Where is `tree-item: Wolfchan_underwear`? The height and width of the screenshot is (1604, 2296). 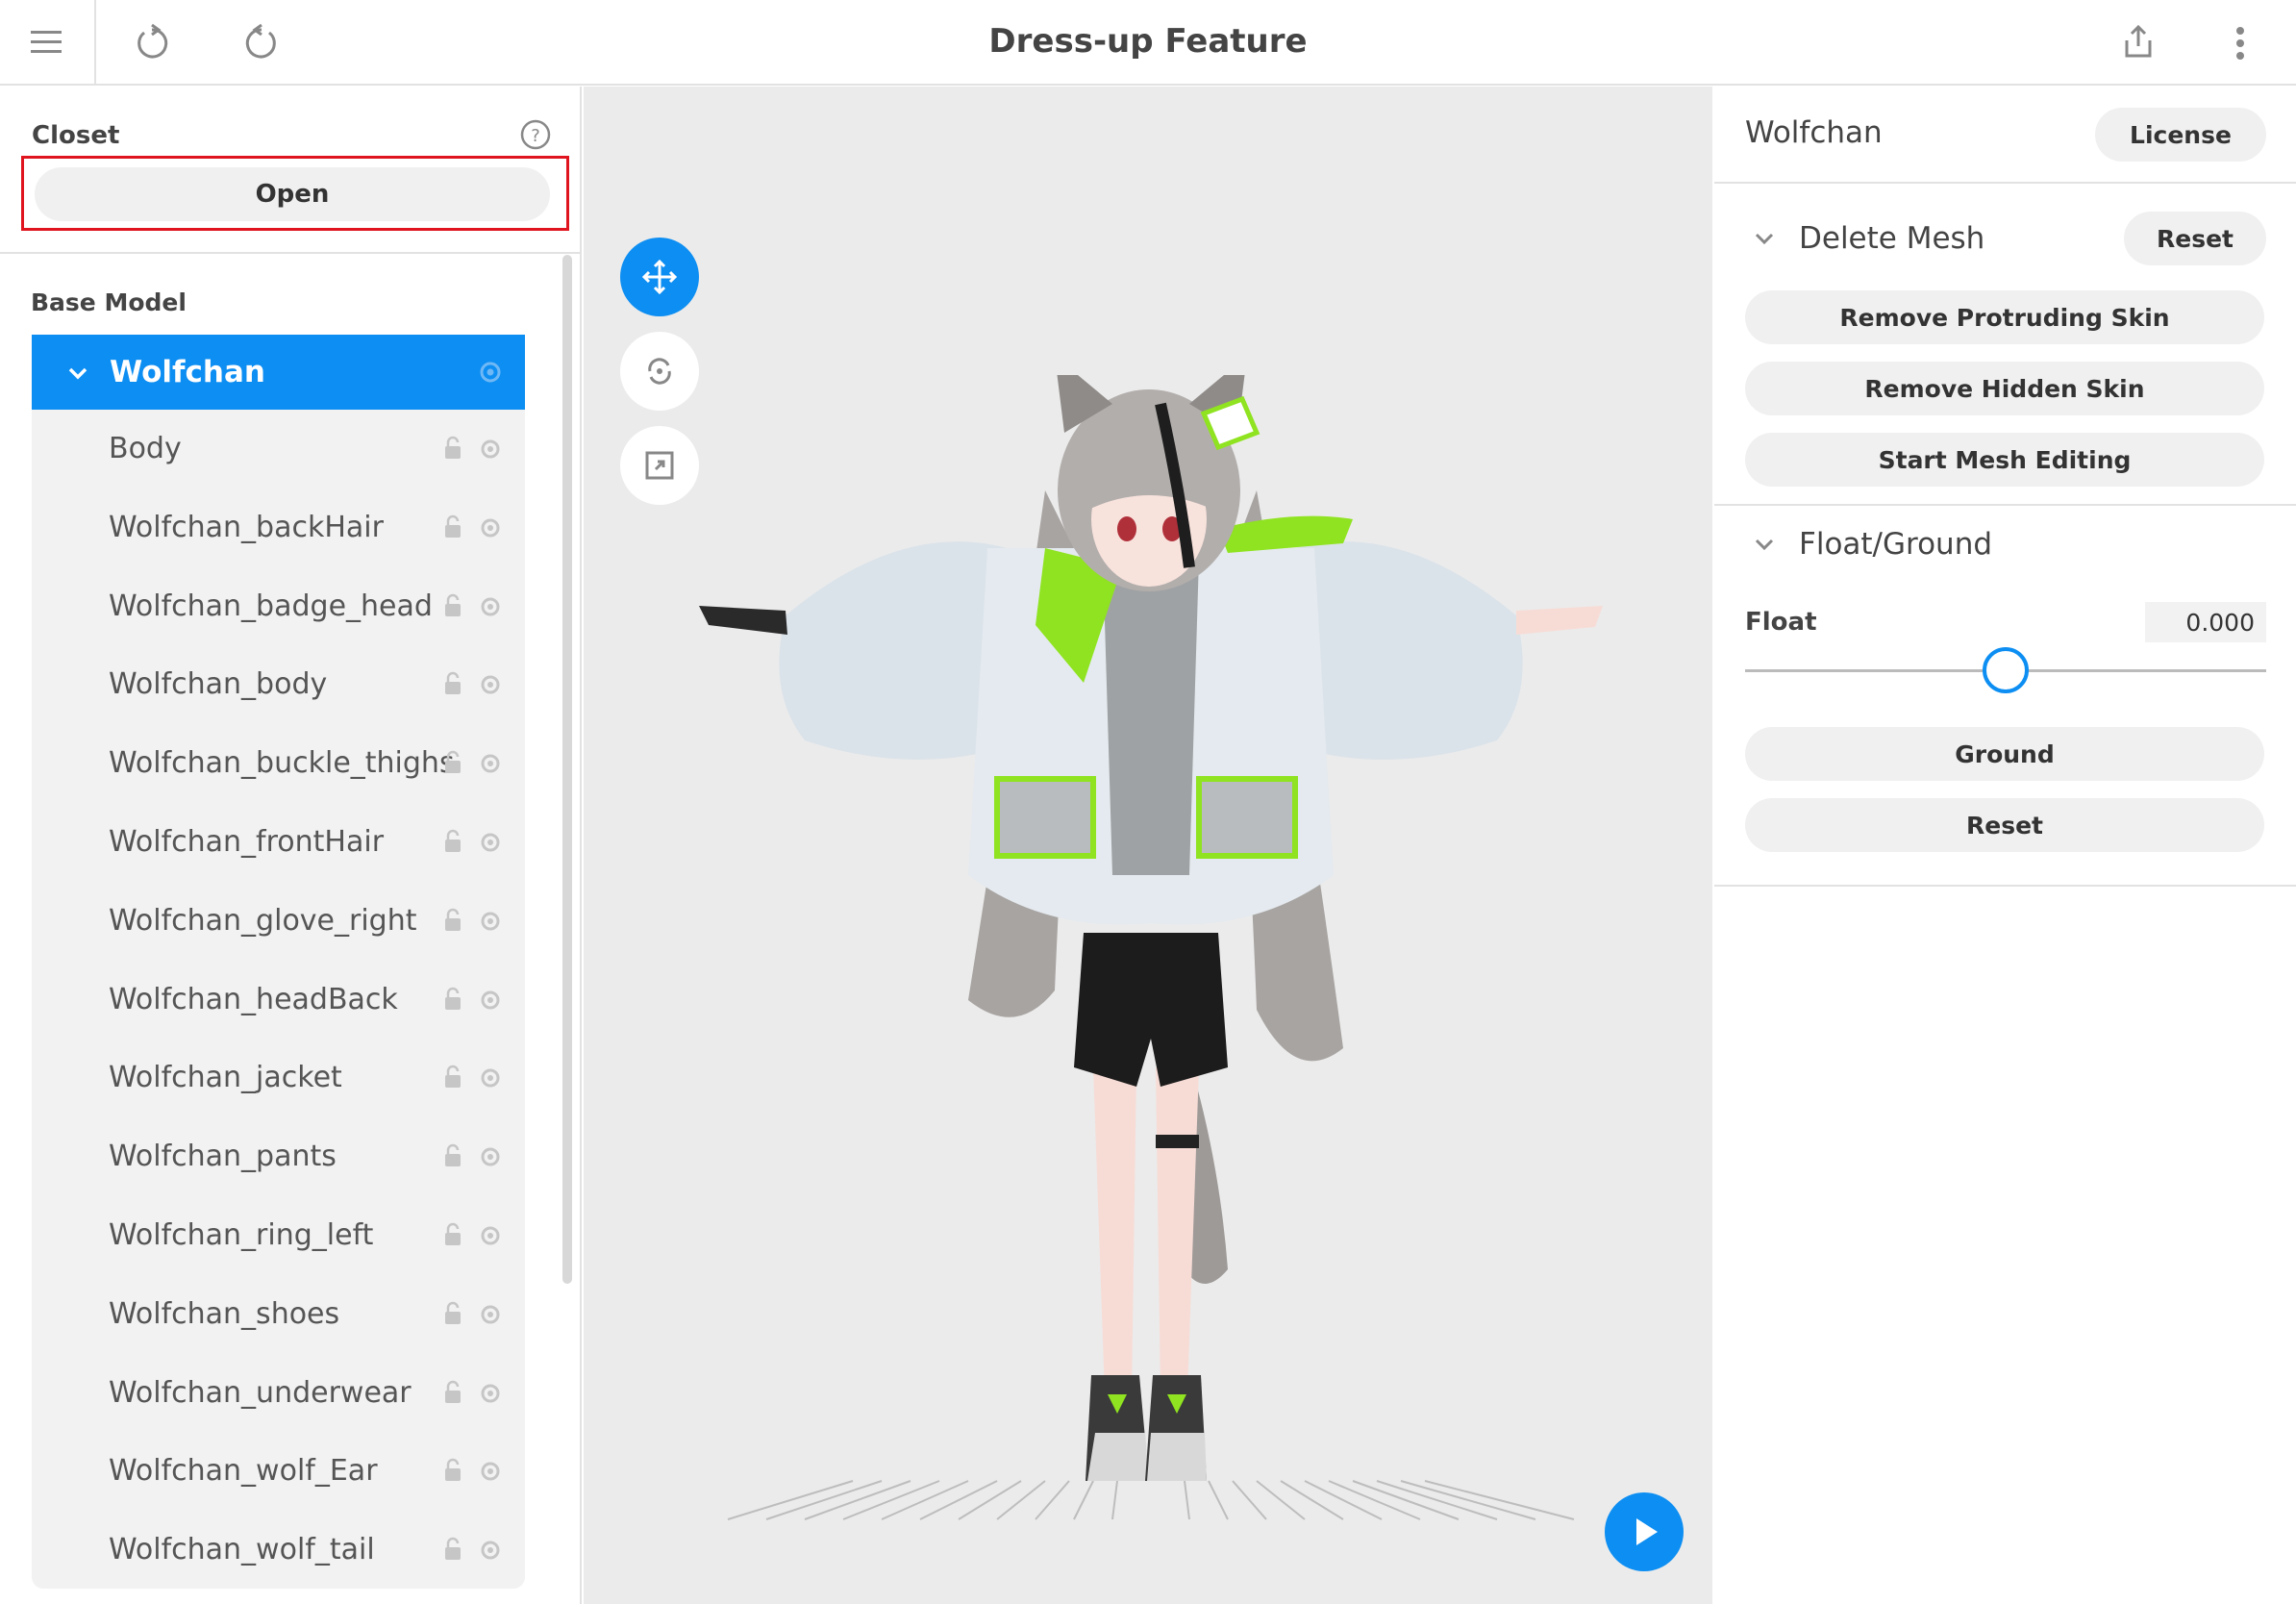
tree-item: Wolfchan_underwear is located at coordinates (278, 1393).